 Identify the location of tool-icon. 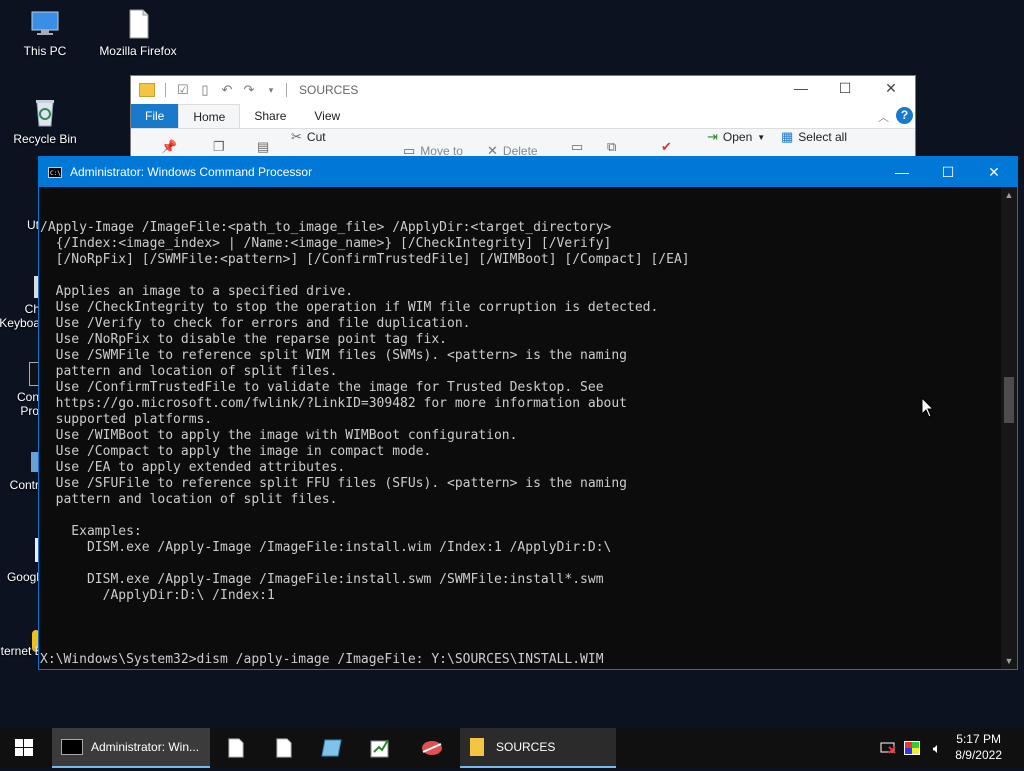
(432, 748).